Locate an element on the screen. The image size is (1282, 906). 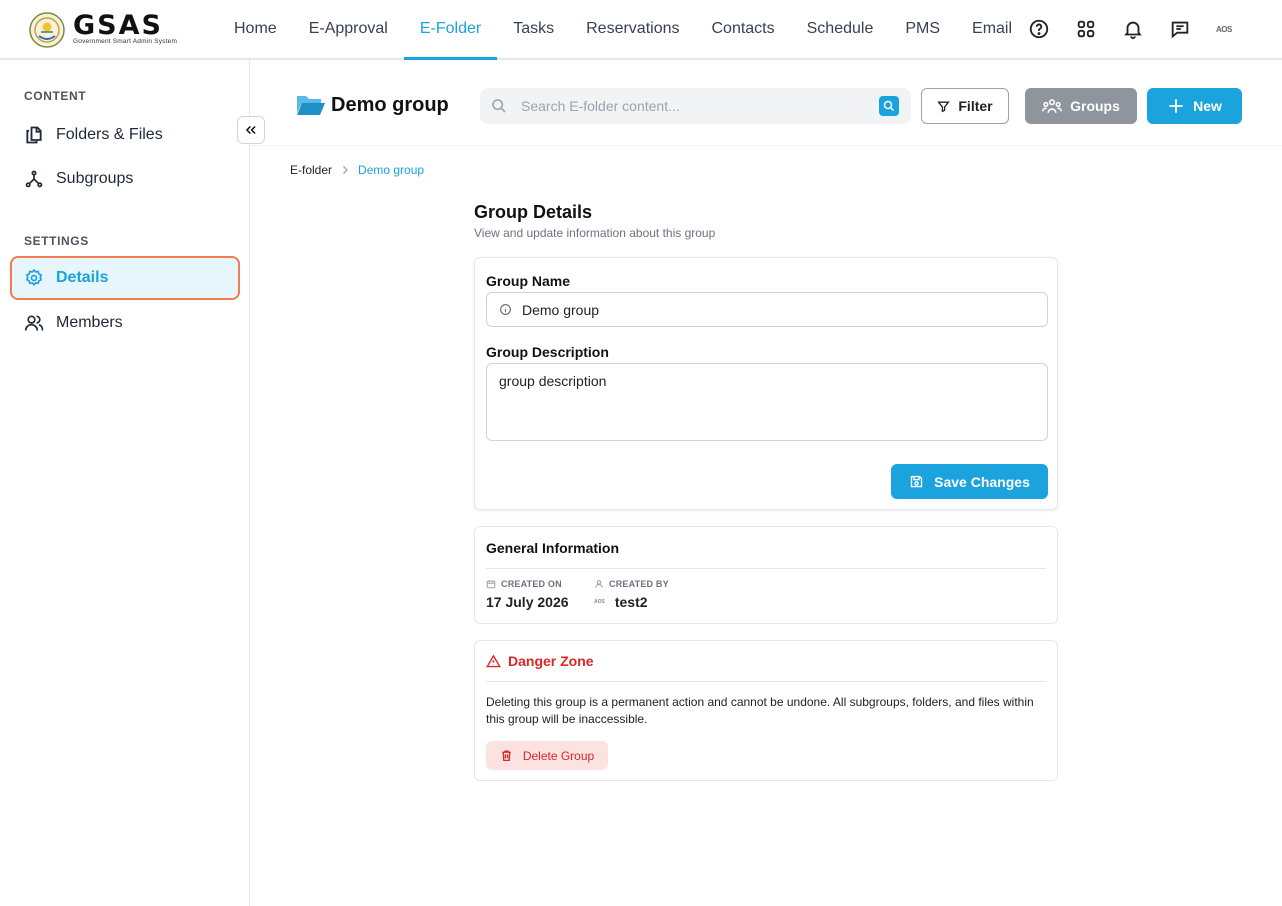
user-icon is located at coordinates (599, 584).